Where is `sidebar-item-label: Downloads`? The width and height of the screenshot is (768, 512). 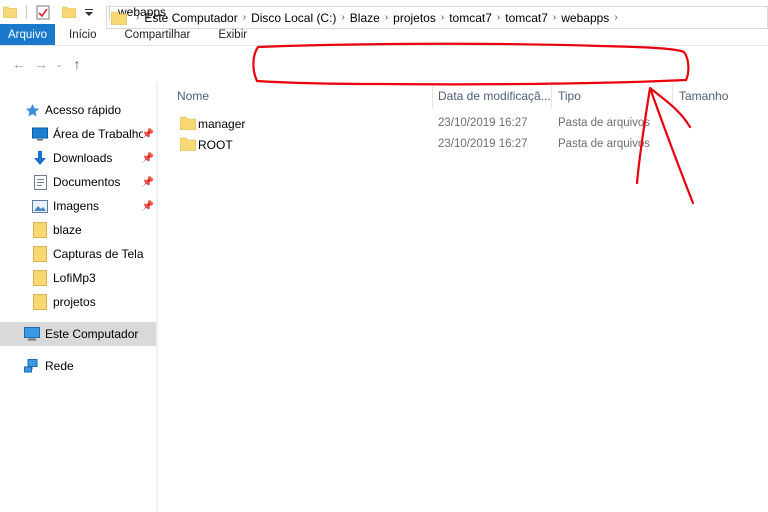 sidebar-item-label: Downloads is located at coordinates (83, 158).